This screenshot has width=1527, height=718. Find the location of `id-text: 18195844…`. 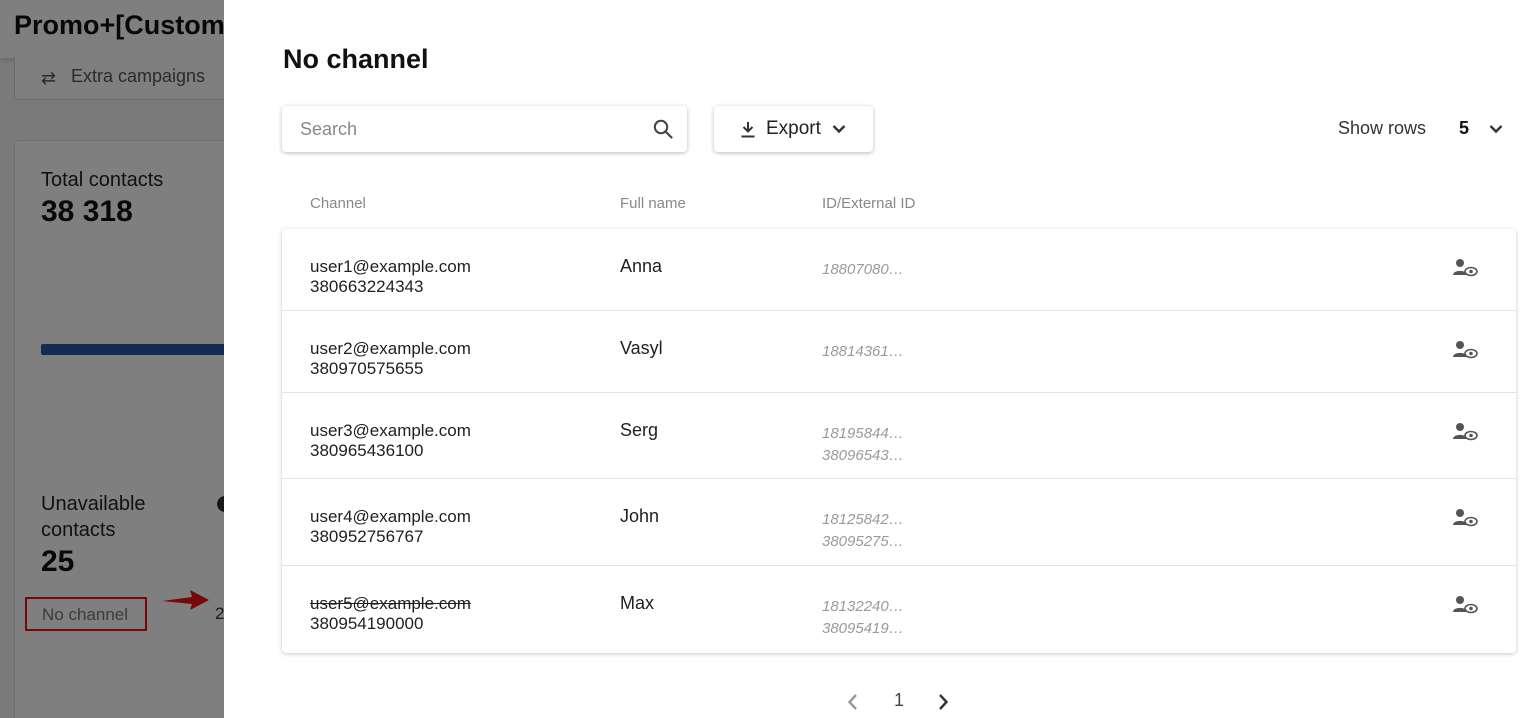

id-text: 18195844… is located at coordinates (863, 433).